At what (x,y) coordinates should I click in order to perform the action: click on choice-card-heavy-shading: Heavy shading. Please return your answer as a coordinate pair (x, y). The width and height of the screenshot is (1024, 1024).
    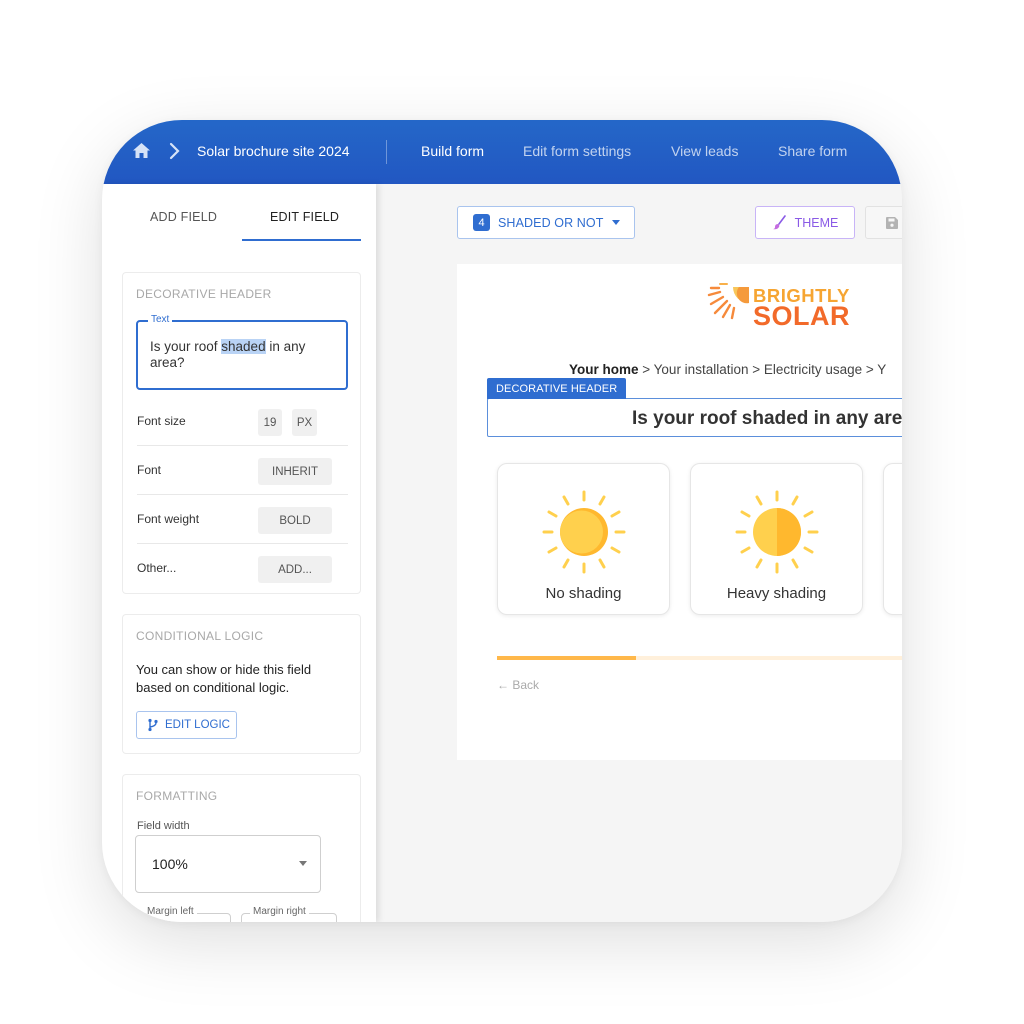
    Looking at the image, I should click on (776, 539).